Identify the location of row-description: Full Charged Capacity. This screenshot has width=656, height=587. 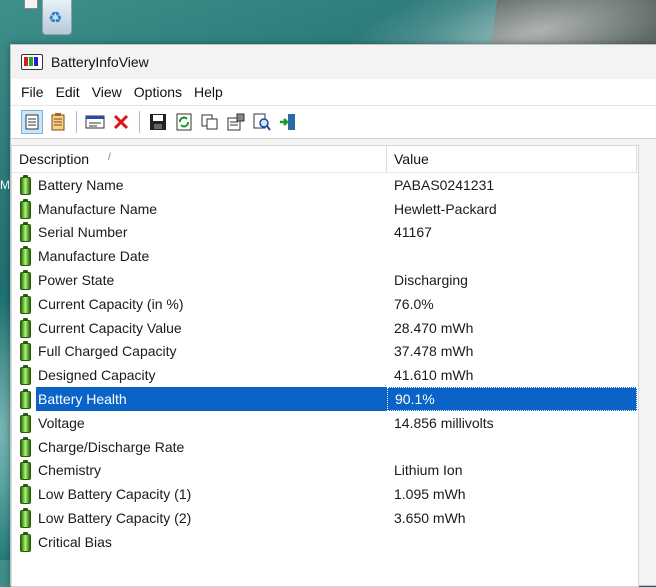
(199, 352).